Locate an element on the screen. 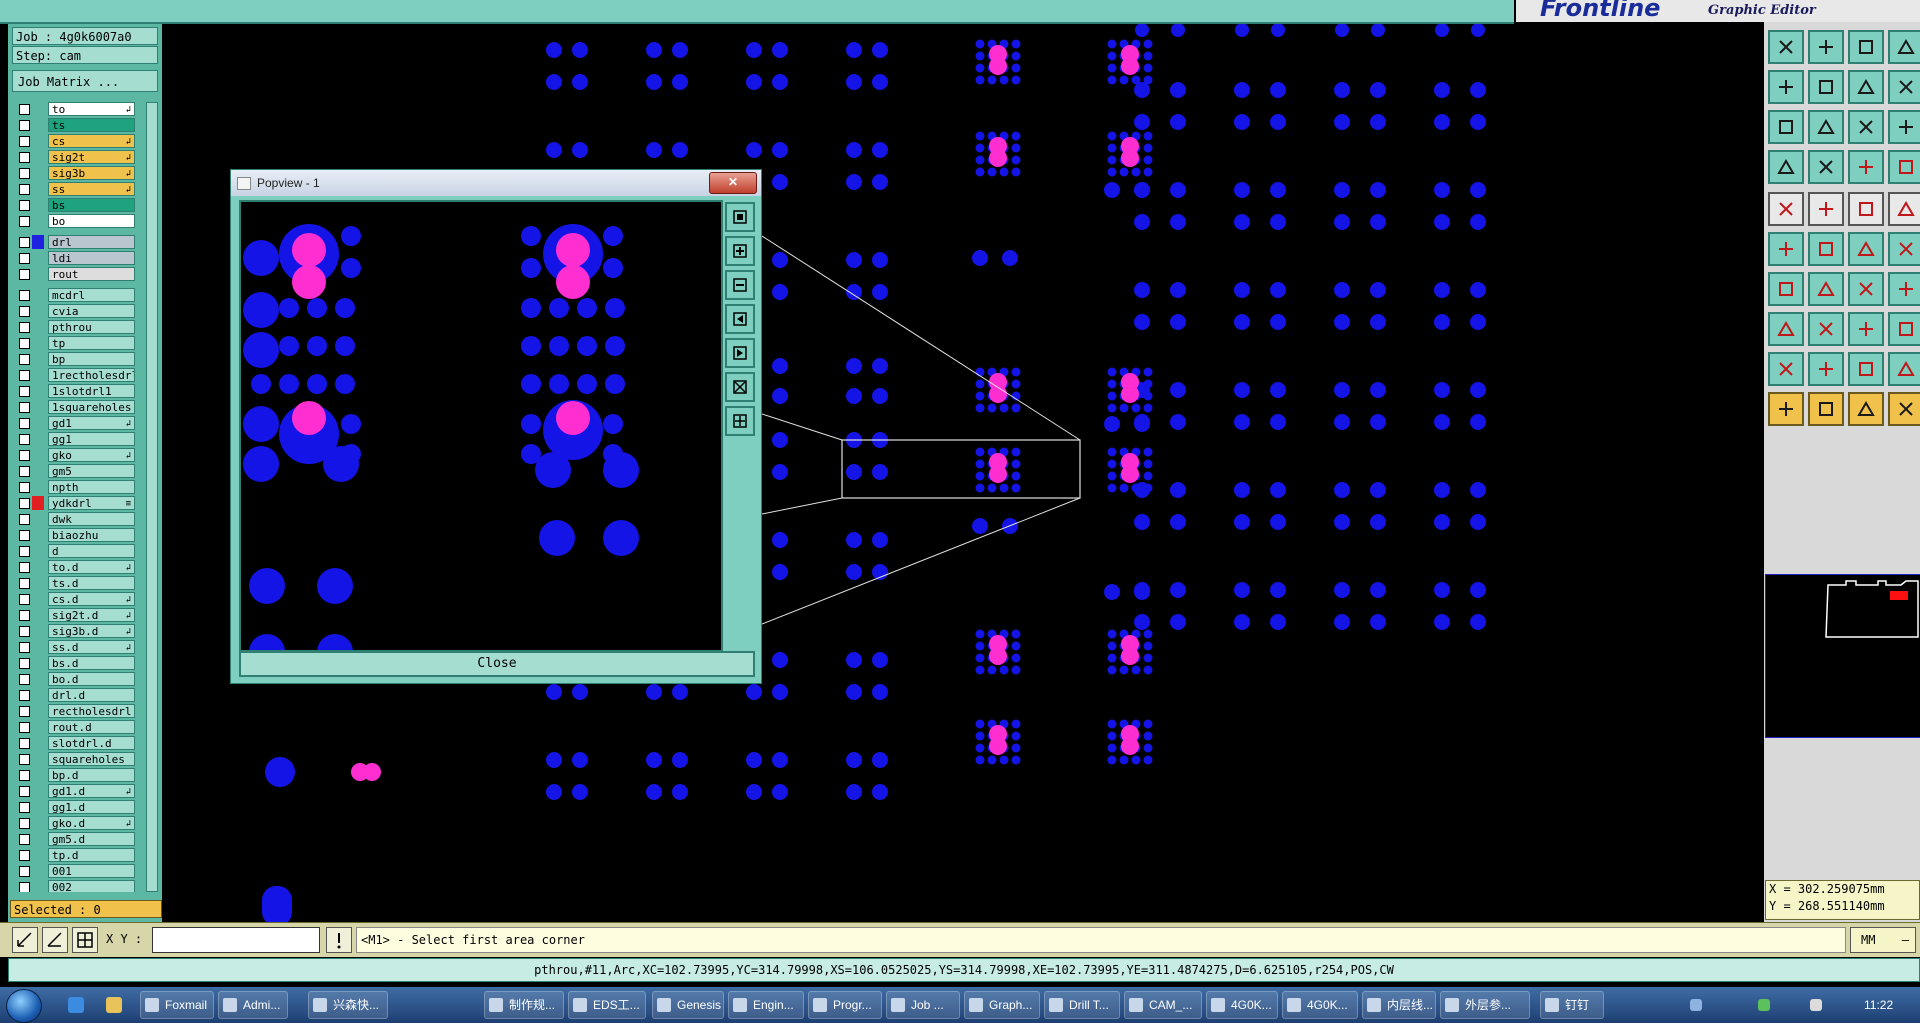 The width and height of the screenshot is (1920, 1023). wire-tool-button is located at coordinates (1826, 167).